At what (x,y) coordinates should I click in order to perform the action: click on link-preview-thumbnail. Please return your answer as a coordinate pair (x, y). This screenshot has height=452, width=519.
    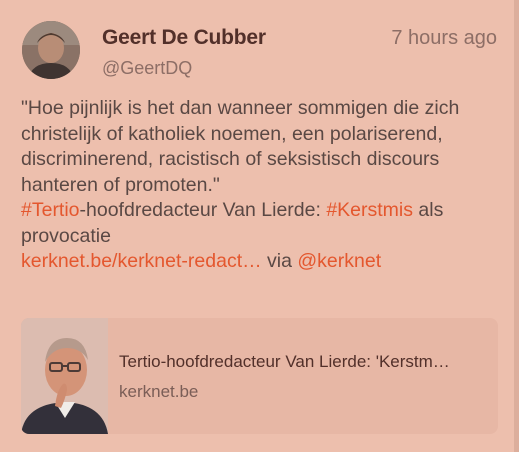
    Looking at the image, I should click on (64, 376).